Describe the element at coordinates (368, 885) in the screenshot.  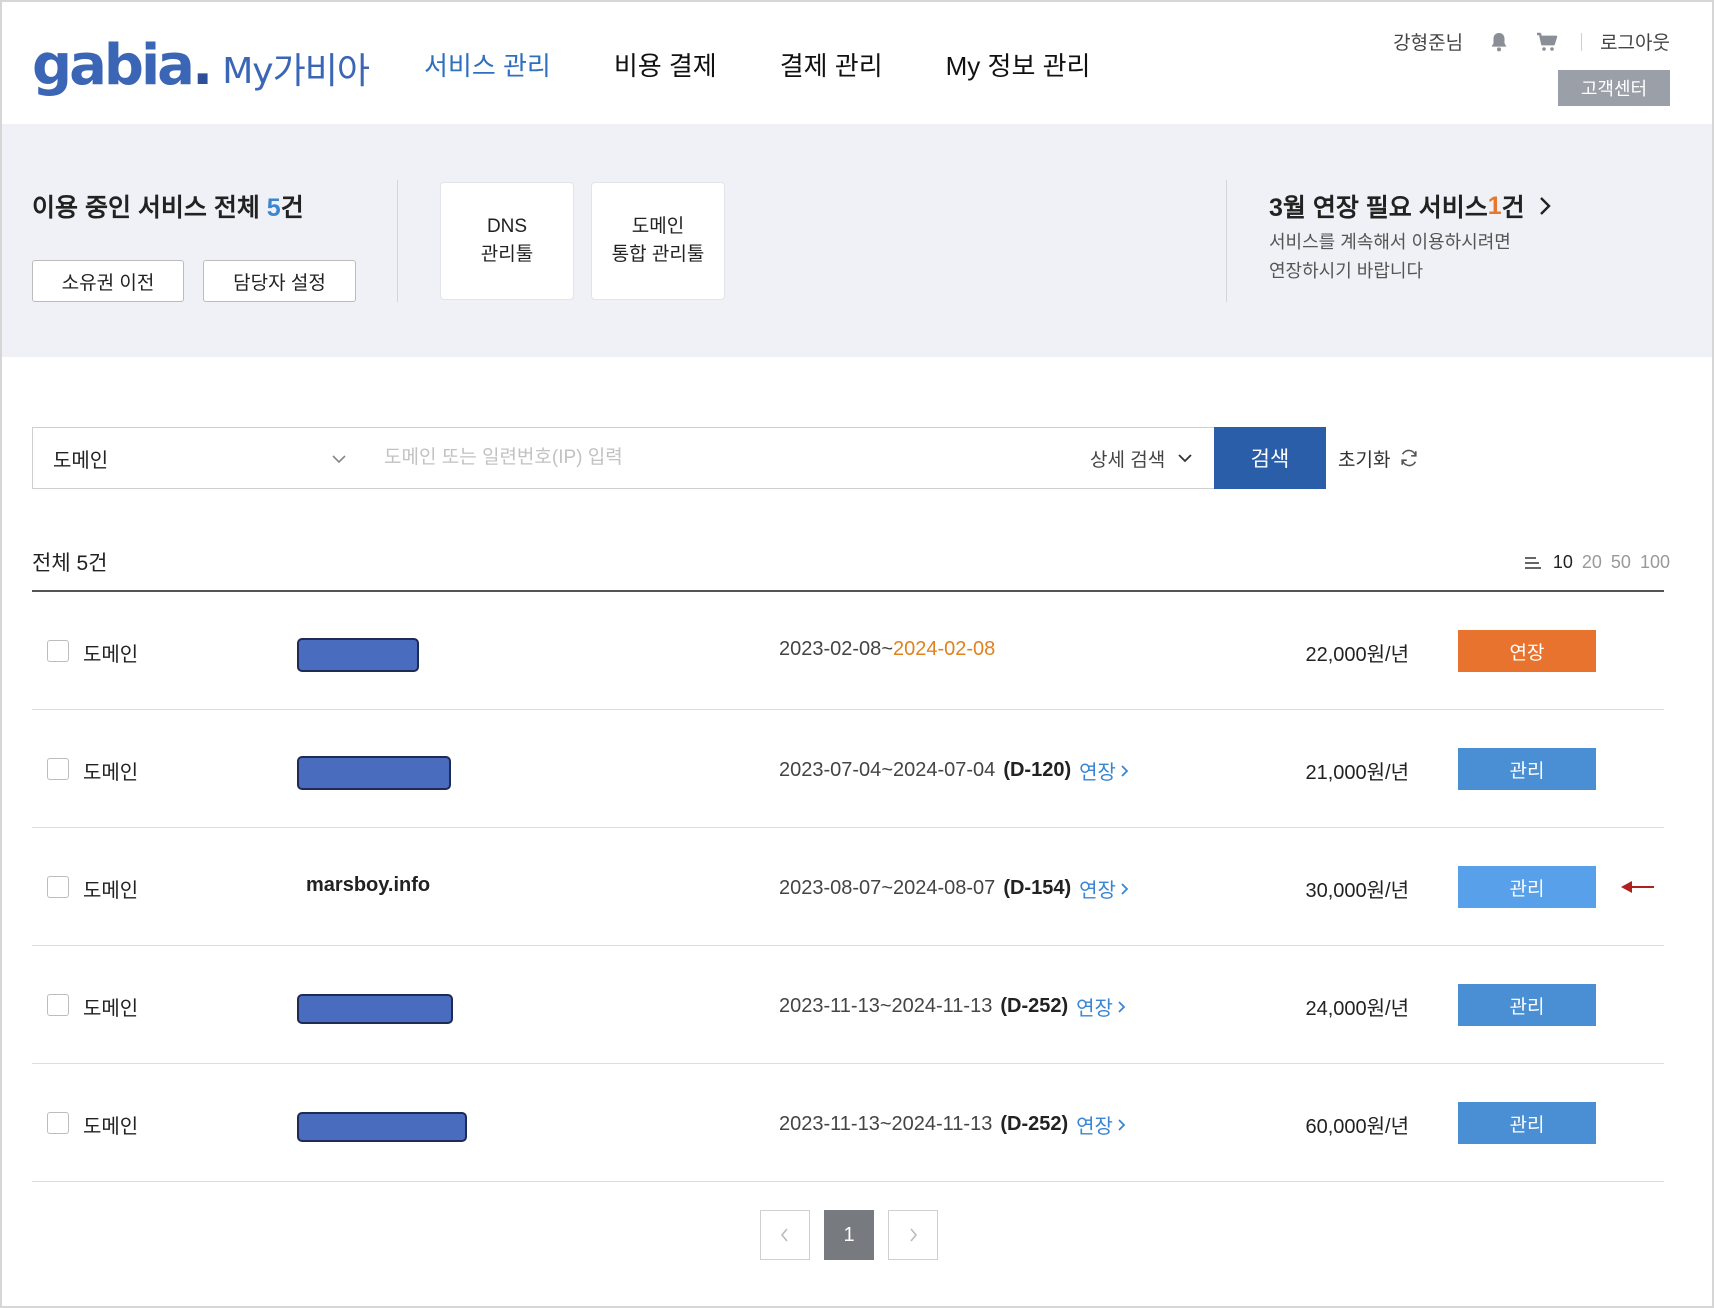
I see `domain-name: marsboy.info` at that location.